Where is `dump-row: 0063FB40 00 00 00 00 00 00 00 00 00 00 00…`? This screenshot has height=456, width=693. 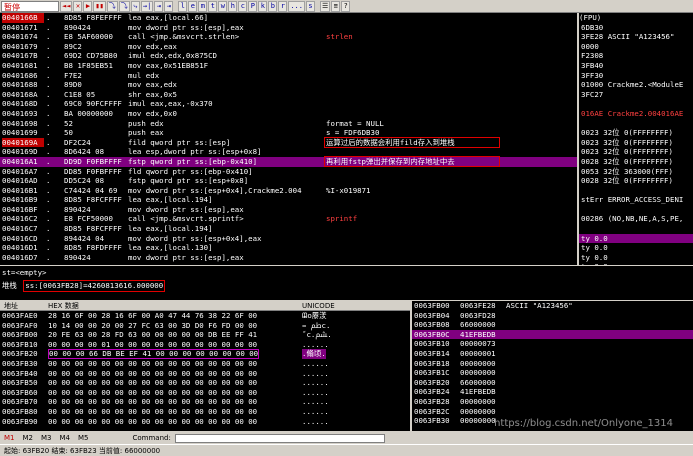 dump-row: 0063FB40 00 00 00 00 00 00 00 00 00 00 00… is located at coordinates (205, 374).